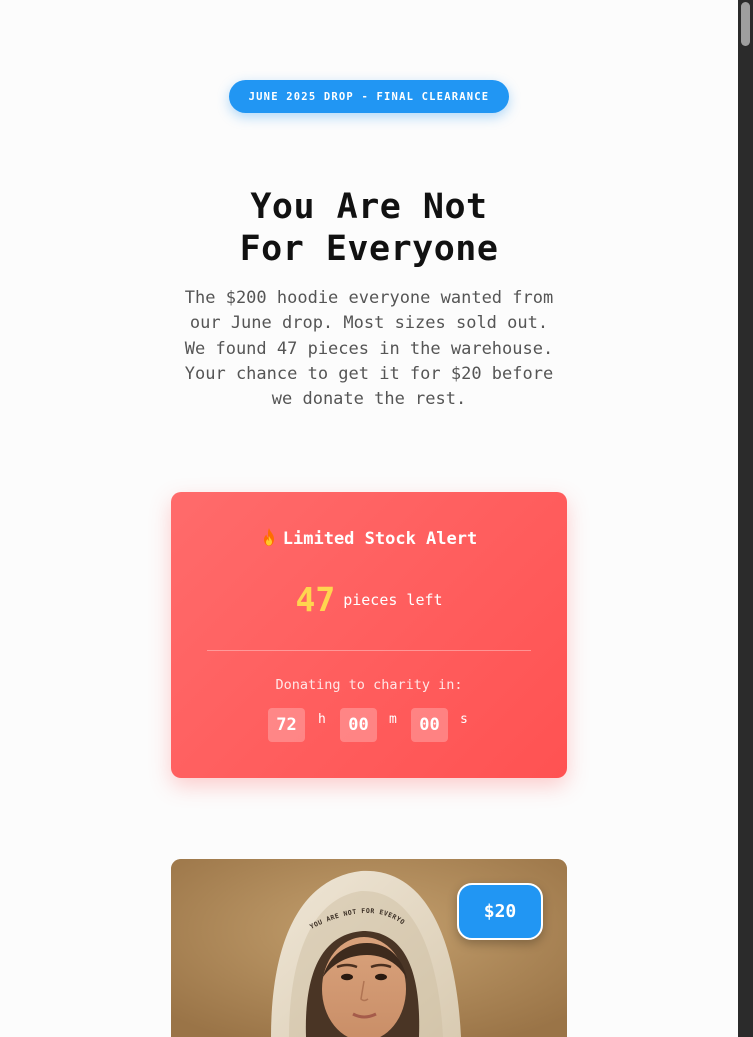 This screenshot has height=1037, width=753. Describe the element at coordinates (315, 599) in the screenshot. I see `stock-count: 47` at that location.